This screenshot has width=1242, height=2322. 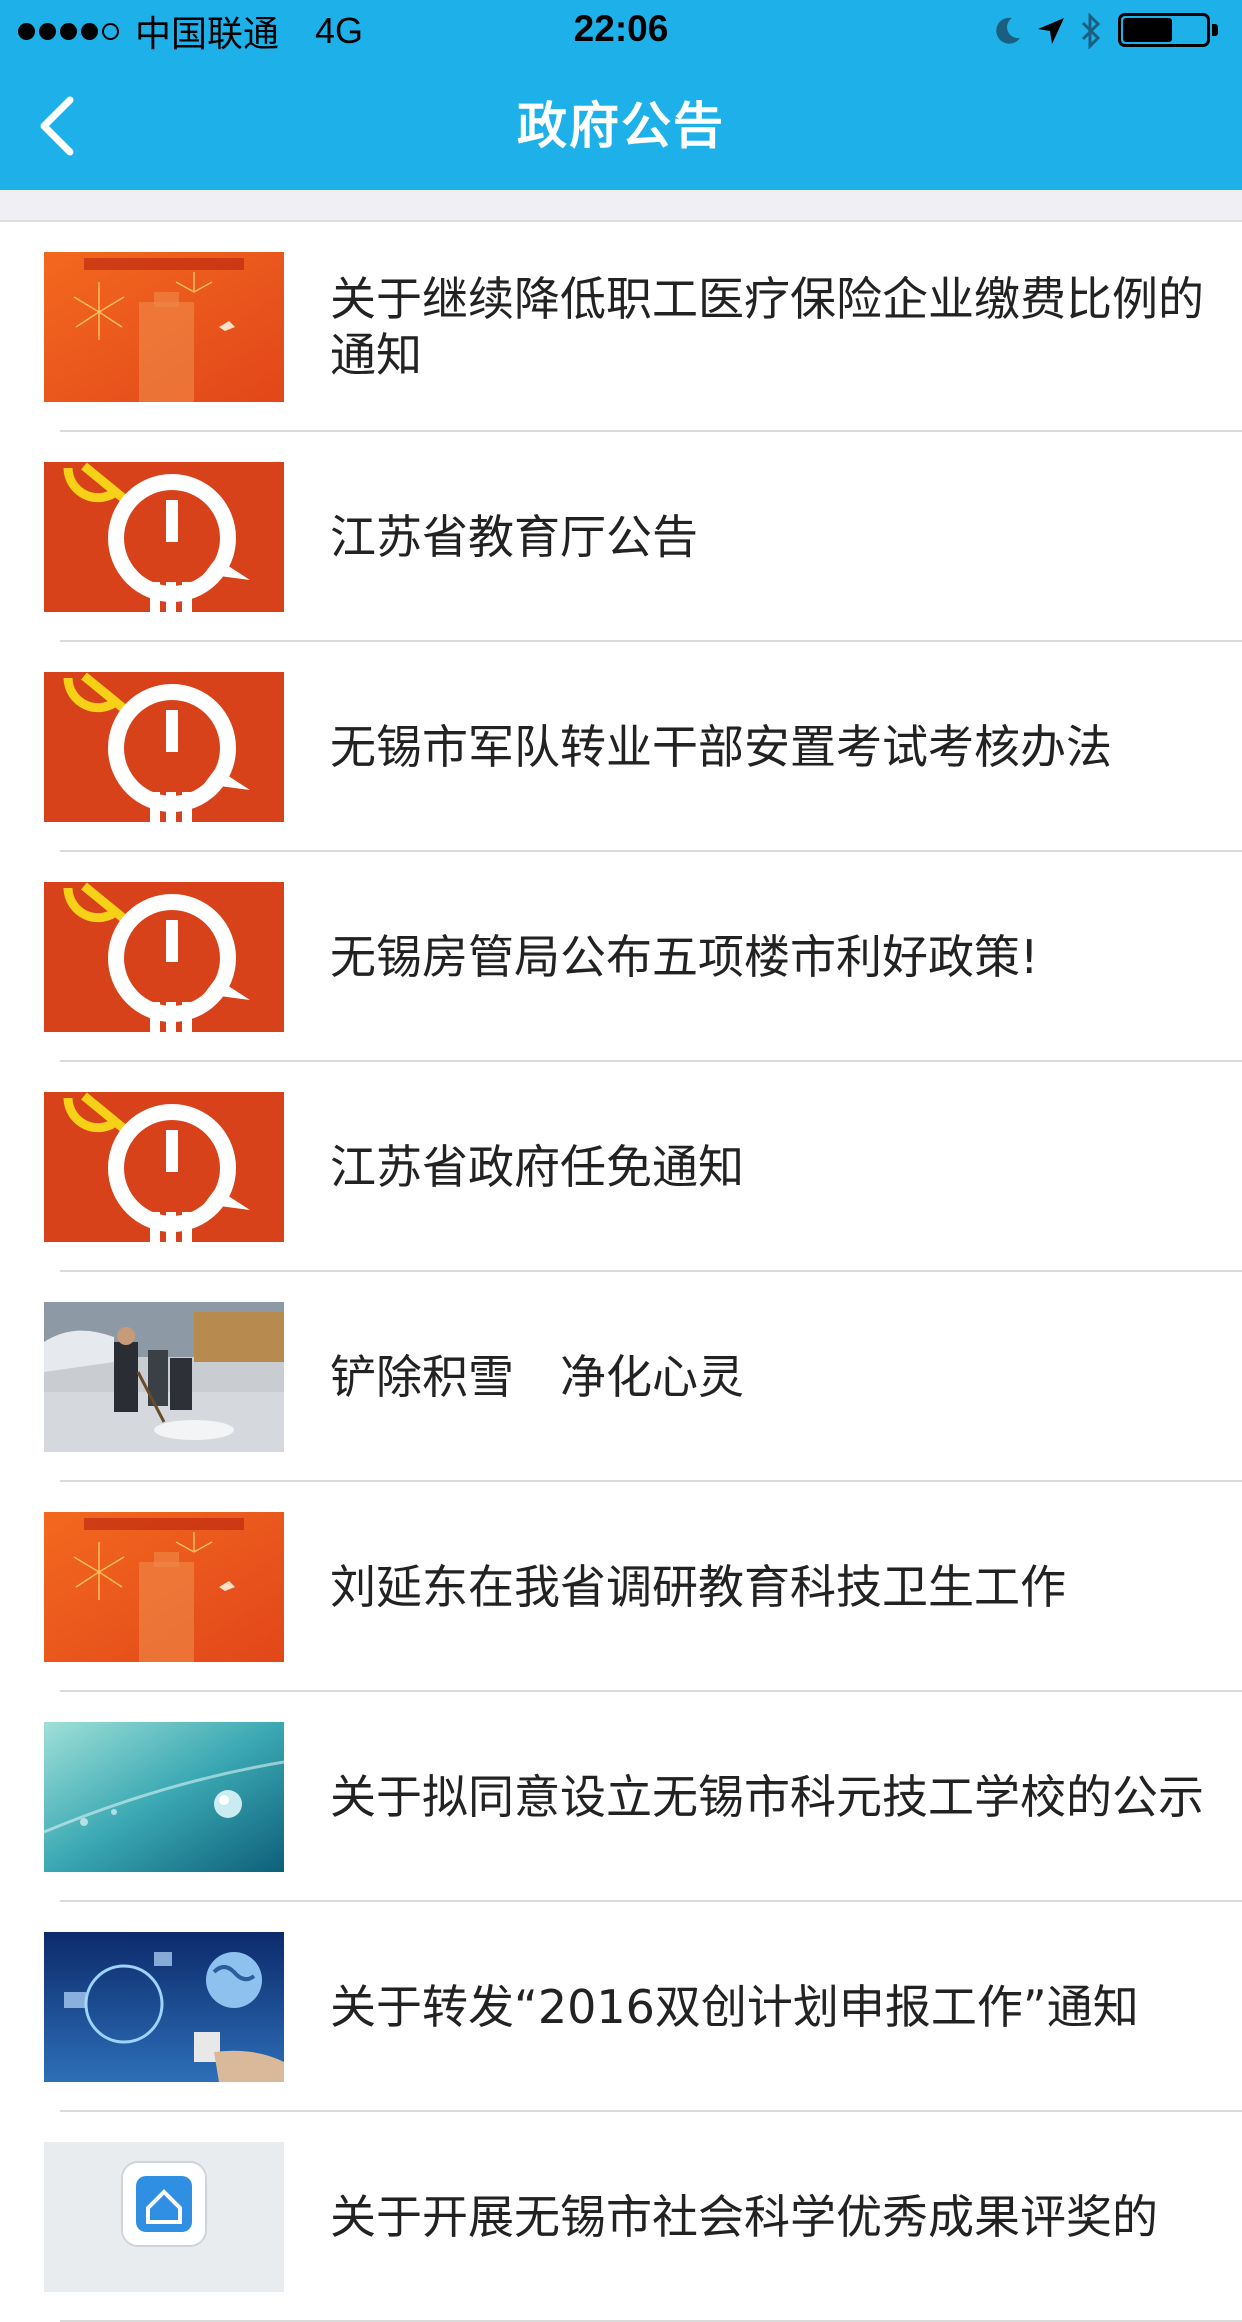 What do you see at coordinates (767, 327) in the screenshot?
I see `list-item-title: 关于继续降低职工医疗保险企业缴费比例的通知` at bounding box center [767, 327].